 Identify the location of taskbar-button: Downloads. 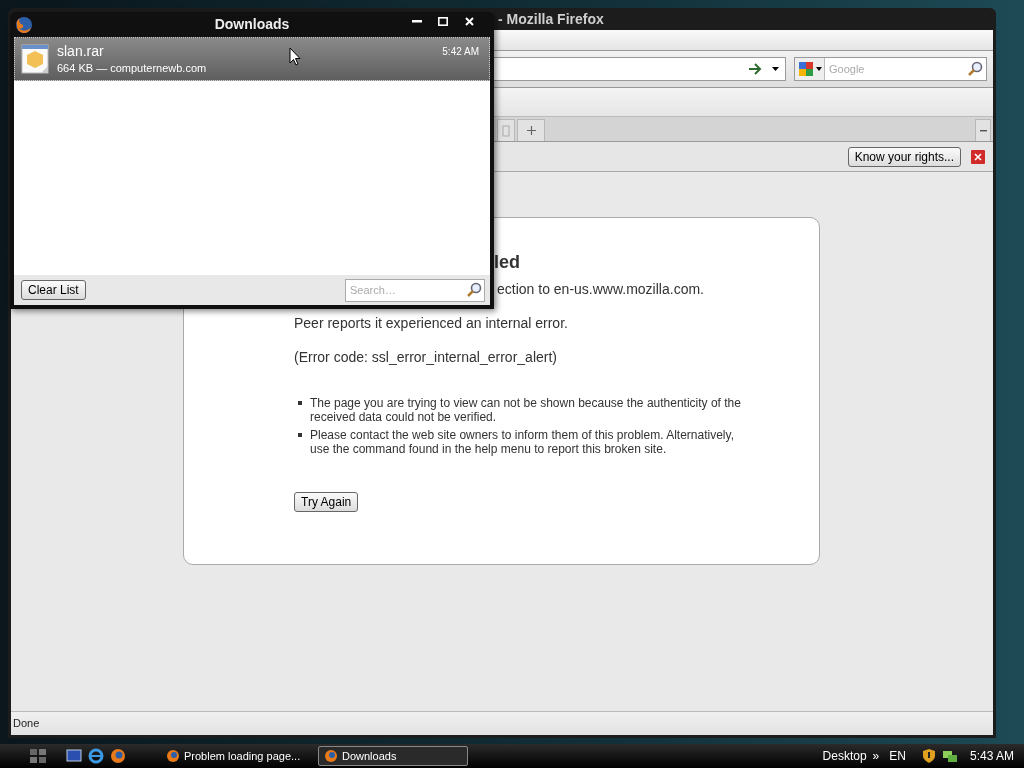
(393, 756).